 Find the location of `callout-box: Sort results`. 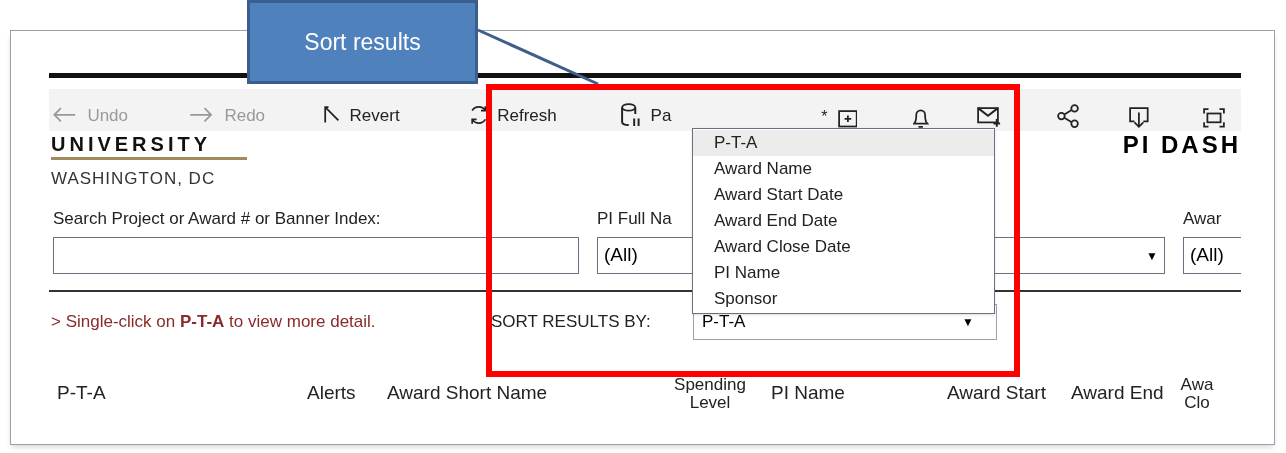

callout-box: Sort results is located at coordinates (362, 42).